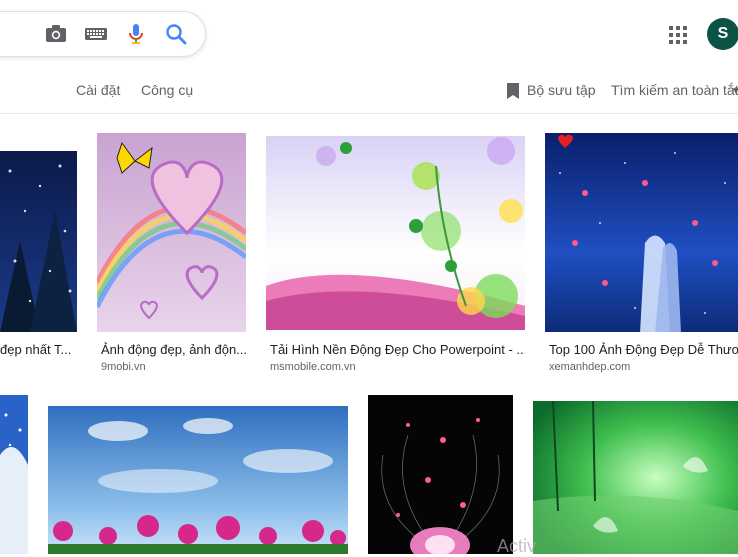  What do you see at coordinates (590, 367) in the screenshot?
I see `result-source-4: xemanhdep.com` at bounding box center [590, 367].